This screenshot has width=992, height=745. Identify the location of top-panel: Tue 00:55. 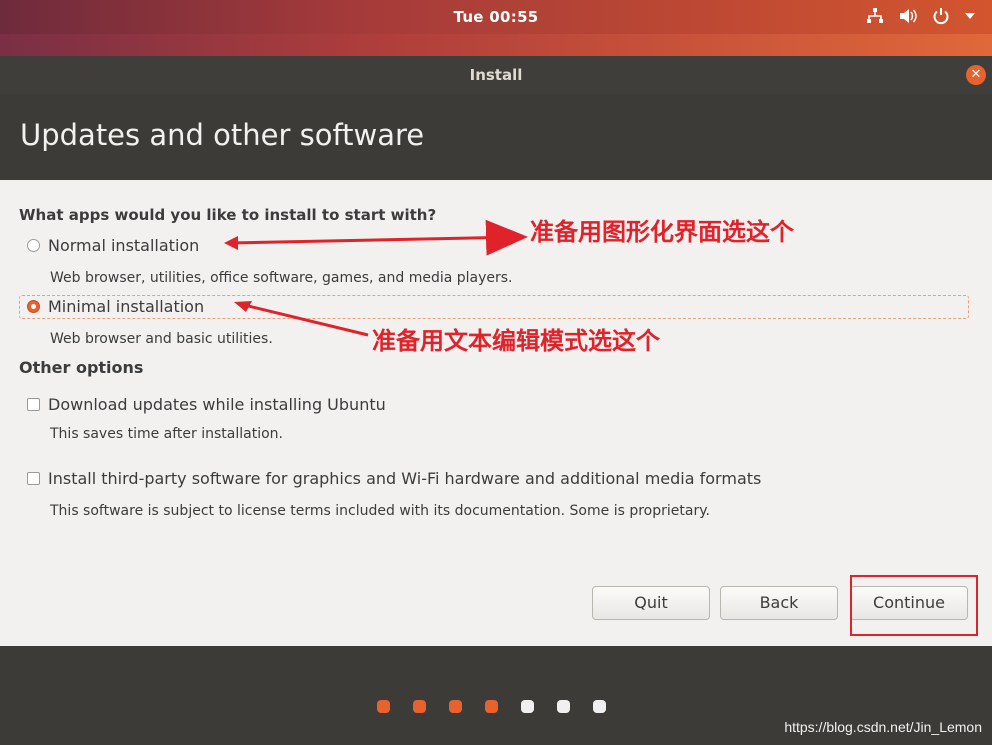
(496, 17).